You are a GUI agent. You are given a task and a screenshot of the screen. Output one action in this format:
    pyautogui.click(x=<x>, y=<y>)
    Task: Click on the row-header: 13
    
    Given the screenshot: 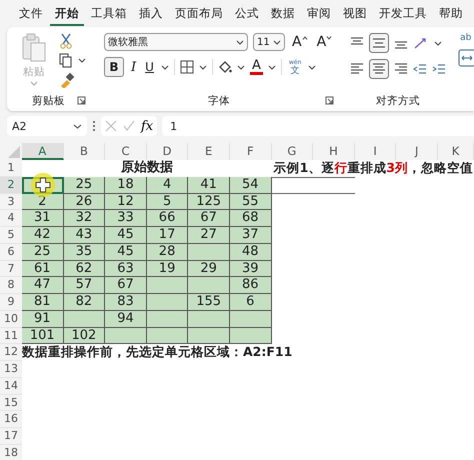 What is the action you would take?
    pyautogui.click(x=11, y=369)
    